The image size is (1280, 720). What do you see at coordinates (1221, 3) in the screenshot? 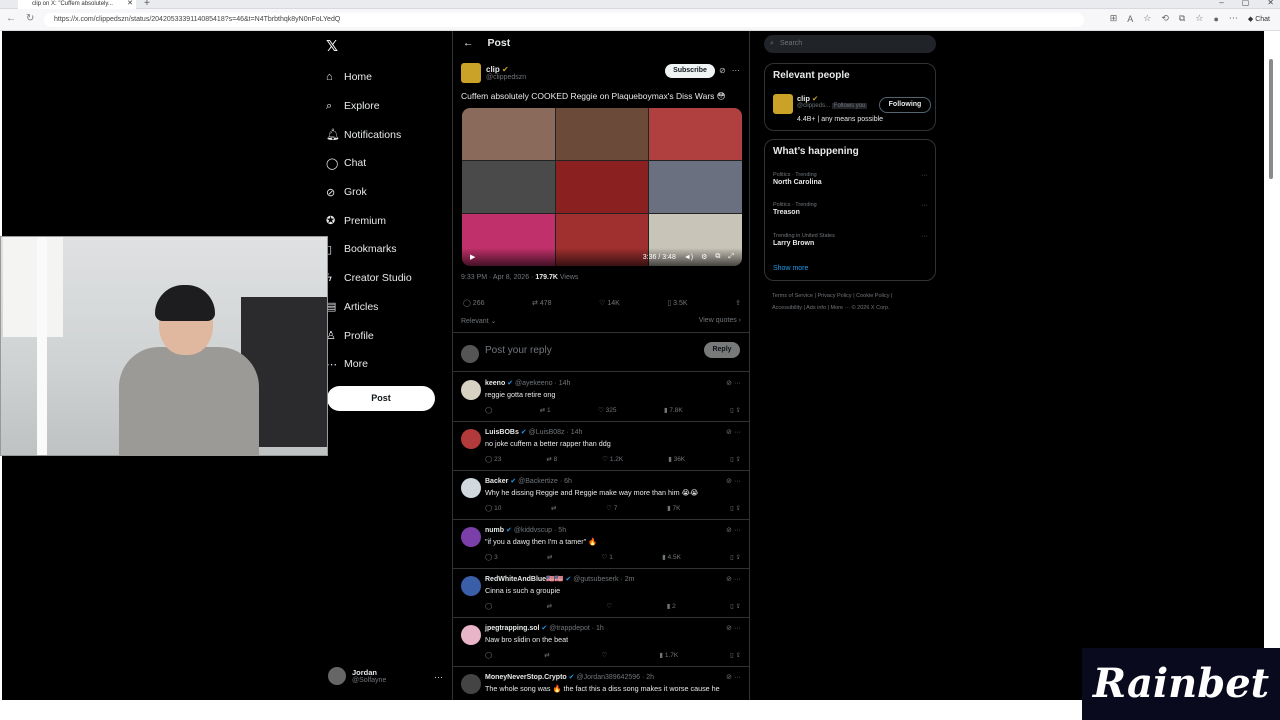
I see `minimize-icon: –` at bounding box center [1221, 3].